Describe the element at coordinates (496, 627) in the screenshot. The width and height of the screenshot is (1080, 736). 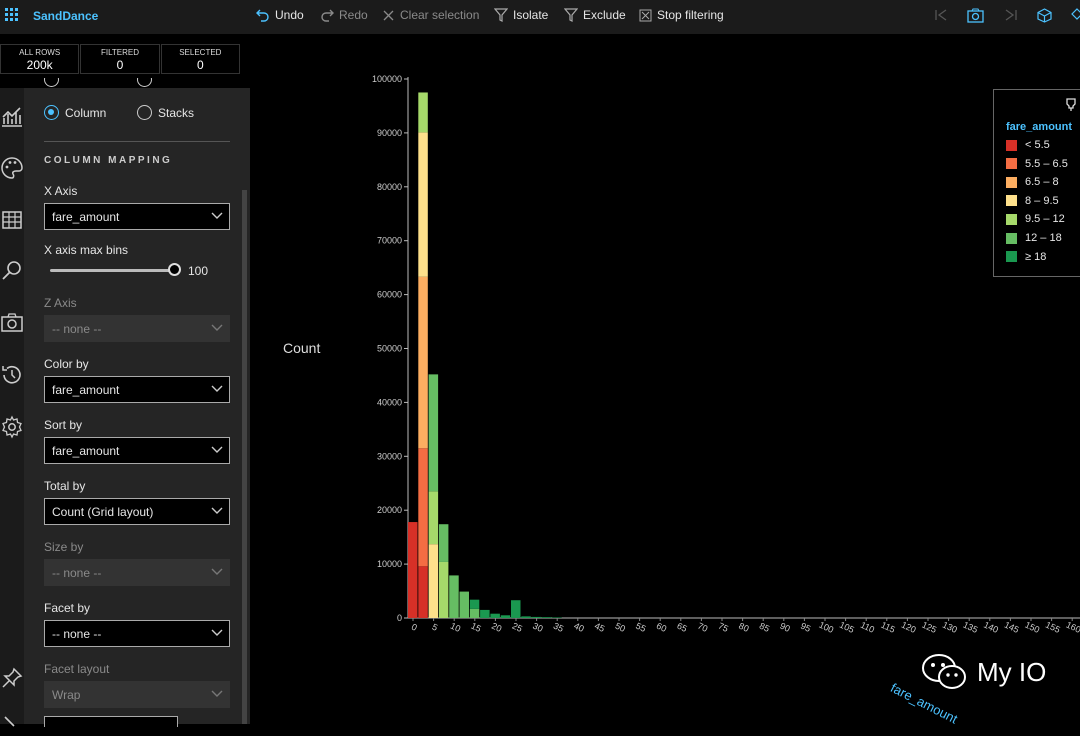
I see `x-tick-label: 20` at that location.